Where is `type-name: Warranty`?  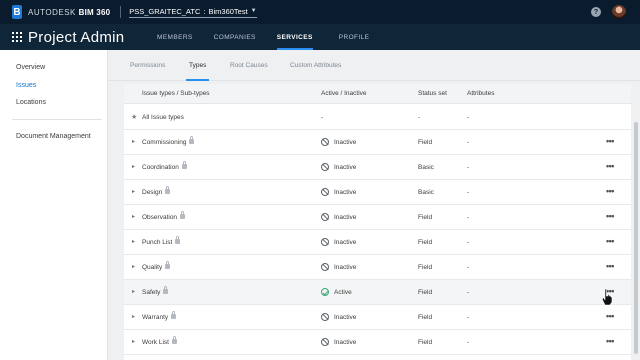
type-name: Warranty is located at coordinates (159, 316).